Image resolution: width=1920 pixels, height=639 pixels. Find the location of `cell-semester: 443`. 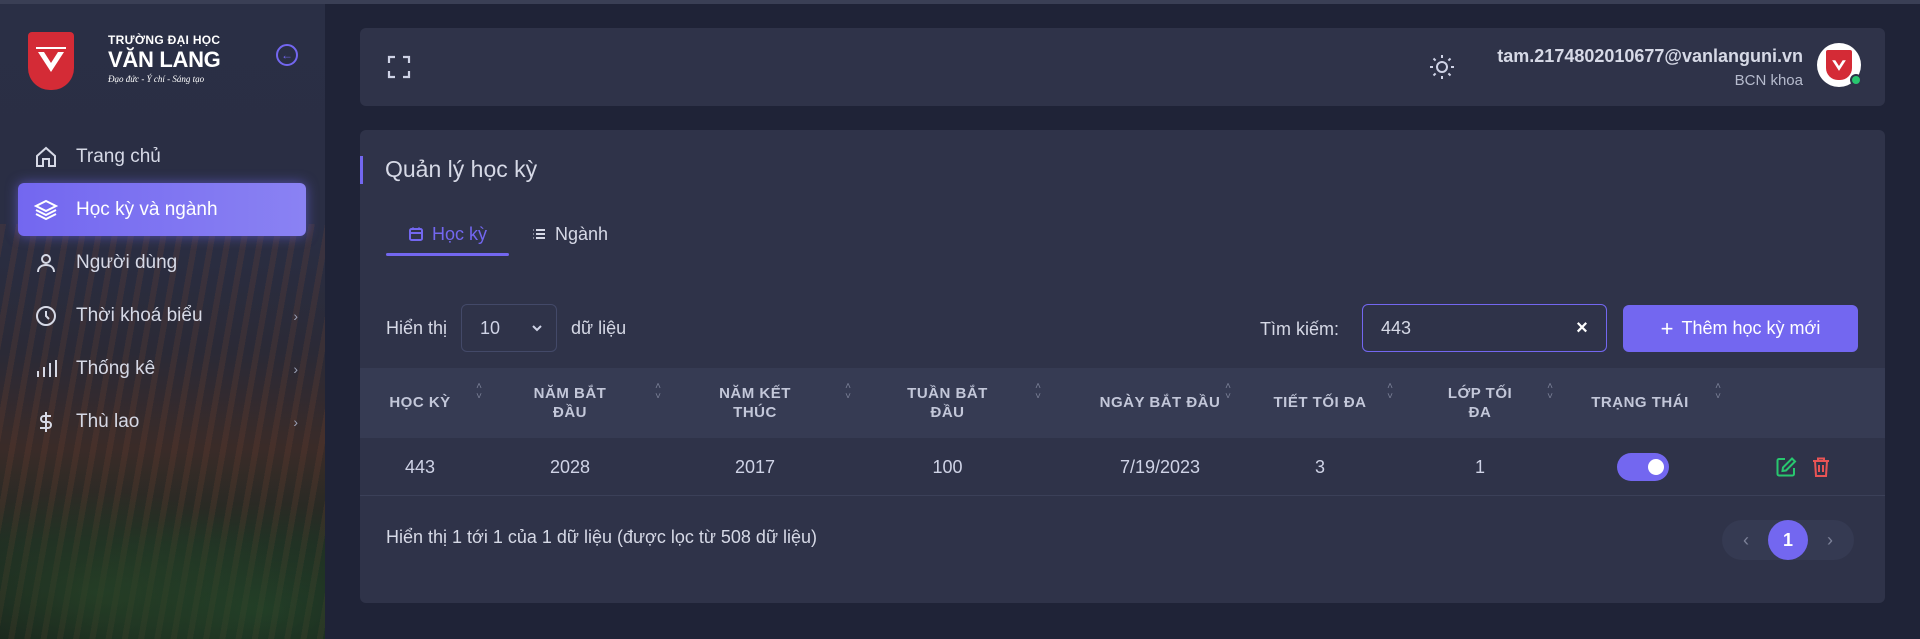

cell-semester: 443 is located at coordinates (420, 466).